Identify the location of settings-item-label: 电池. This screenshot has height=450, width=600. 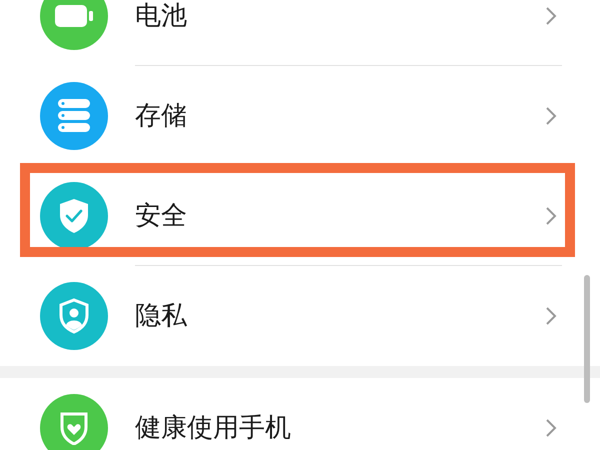
(161, 18).